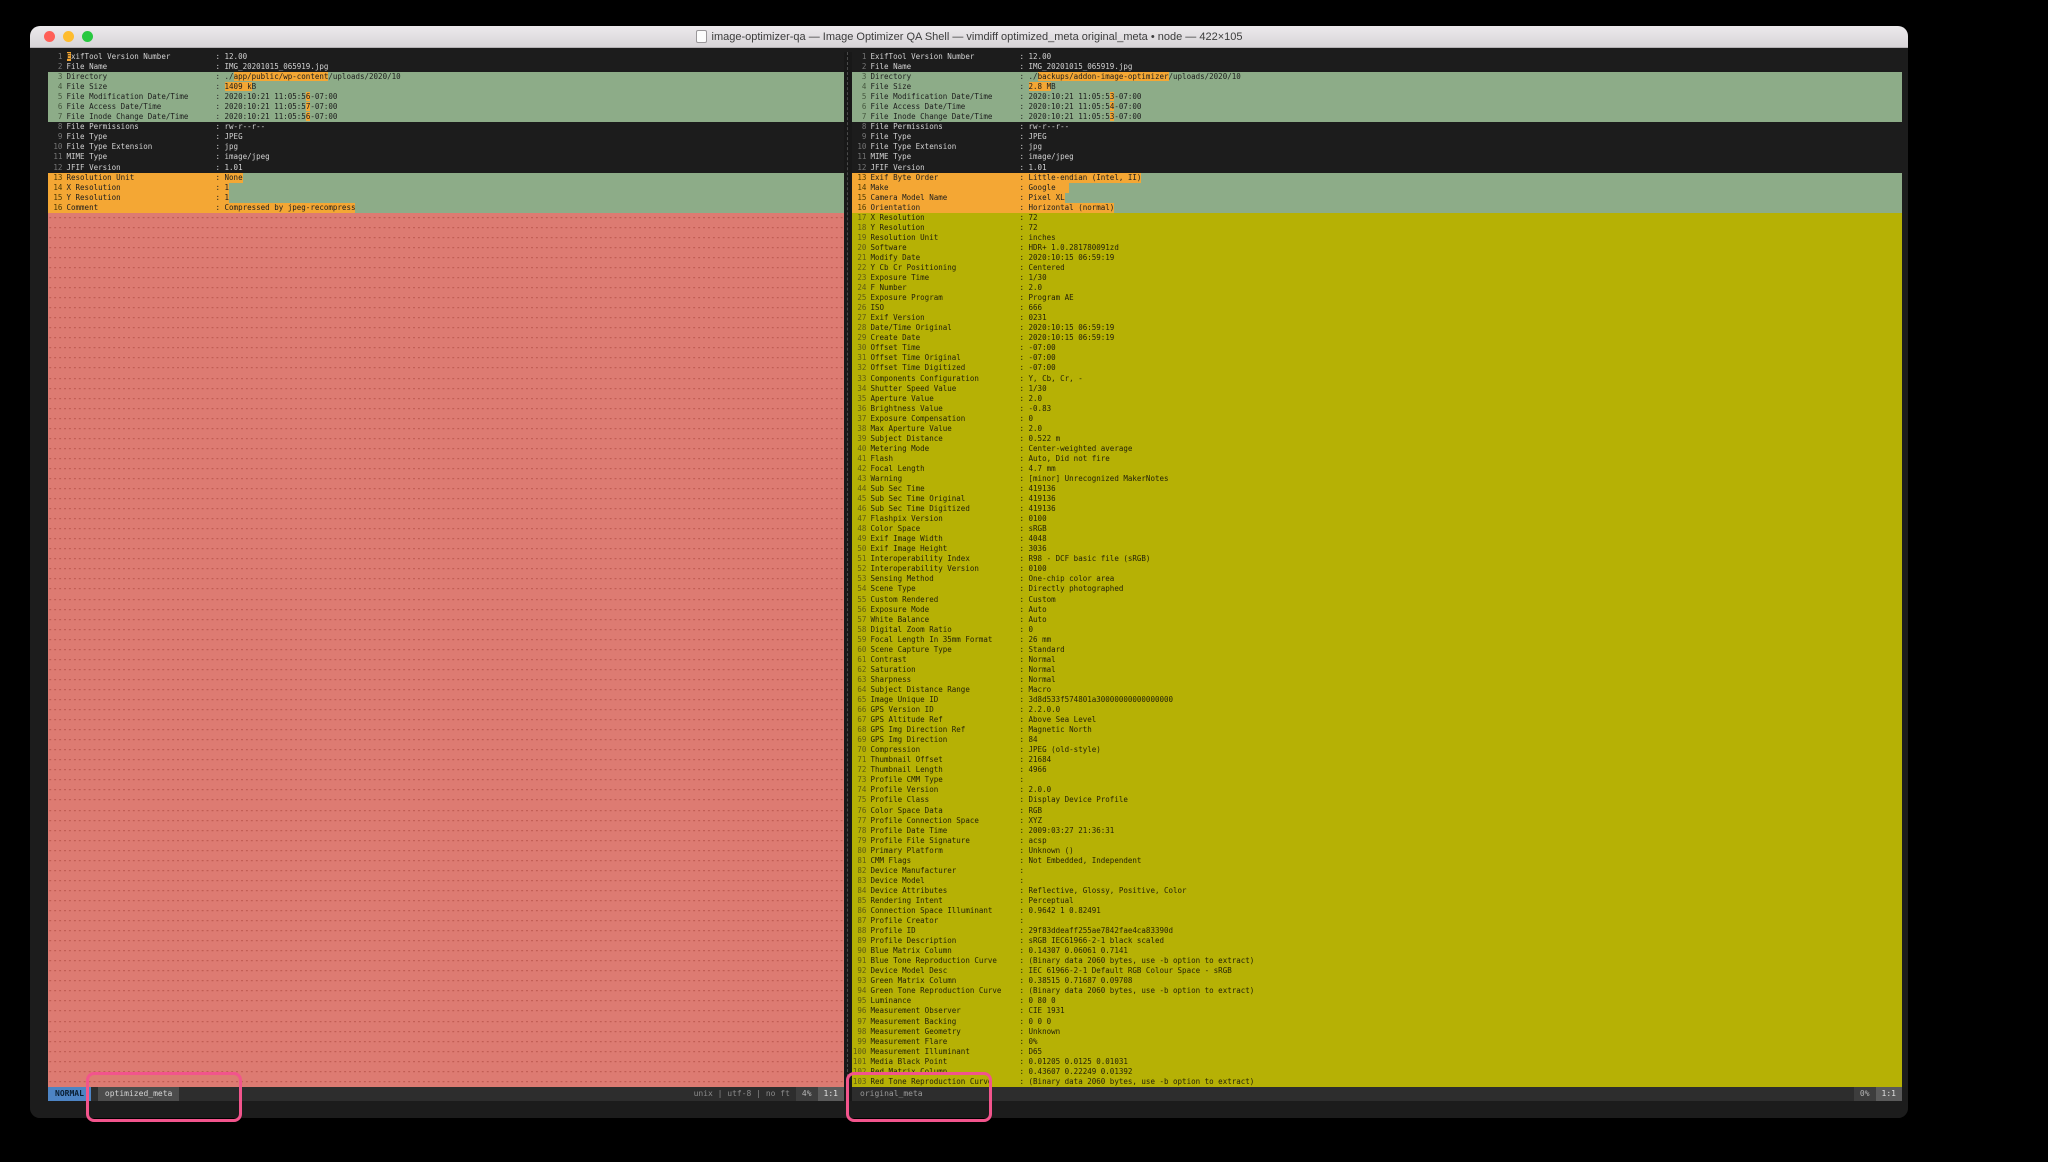 The height and width of the screenshot is (1162, 2048). Describe the element at coordinates (1377, 499) in the screenshot. I see `diff-row: 45 Sub Sec Time Original: 419136` at that location.